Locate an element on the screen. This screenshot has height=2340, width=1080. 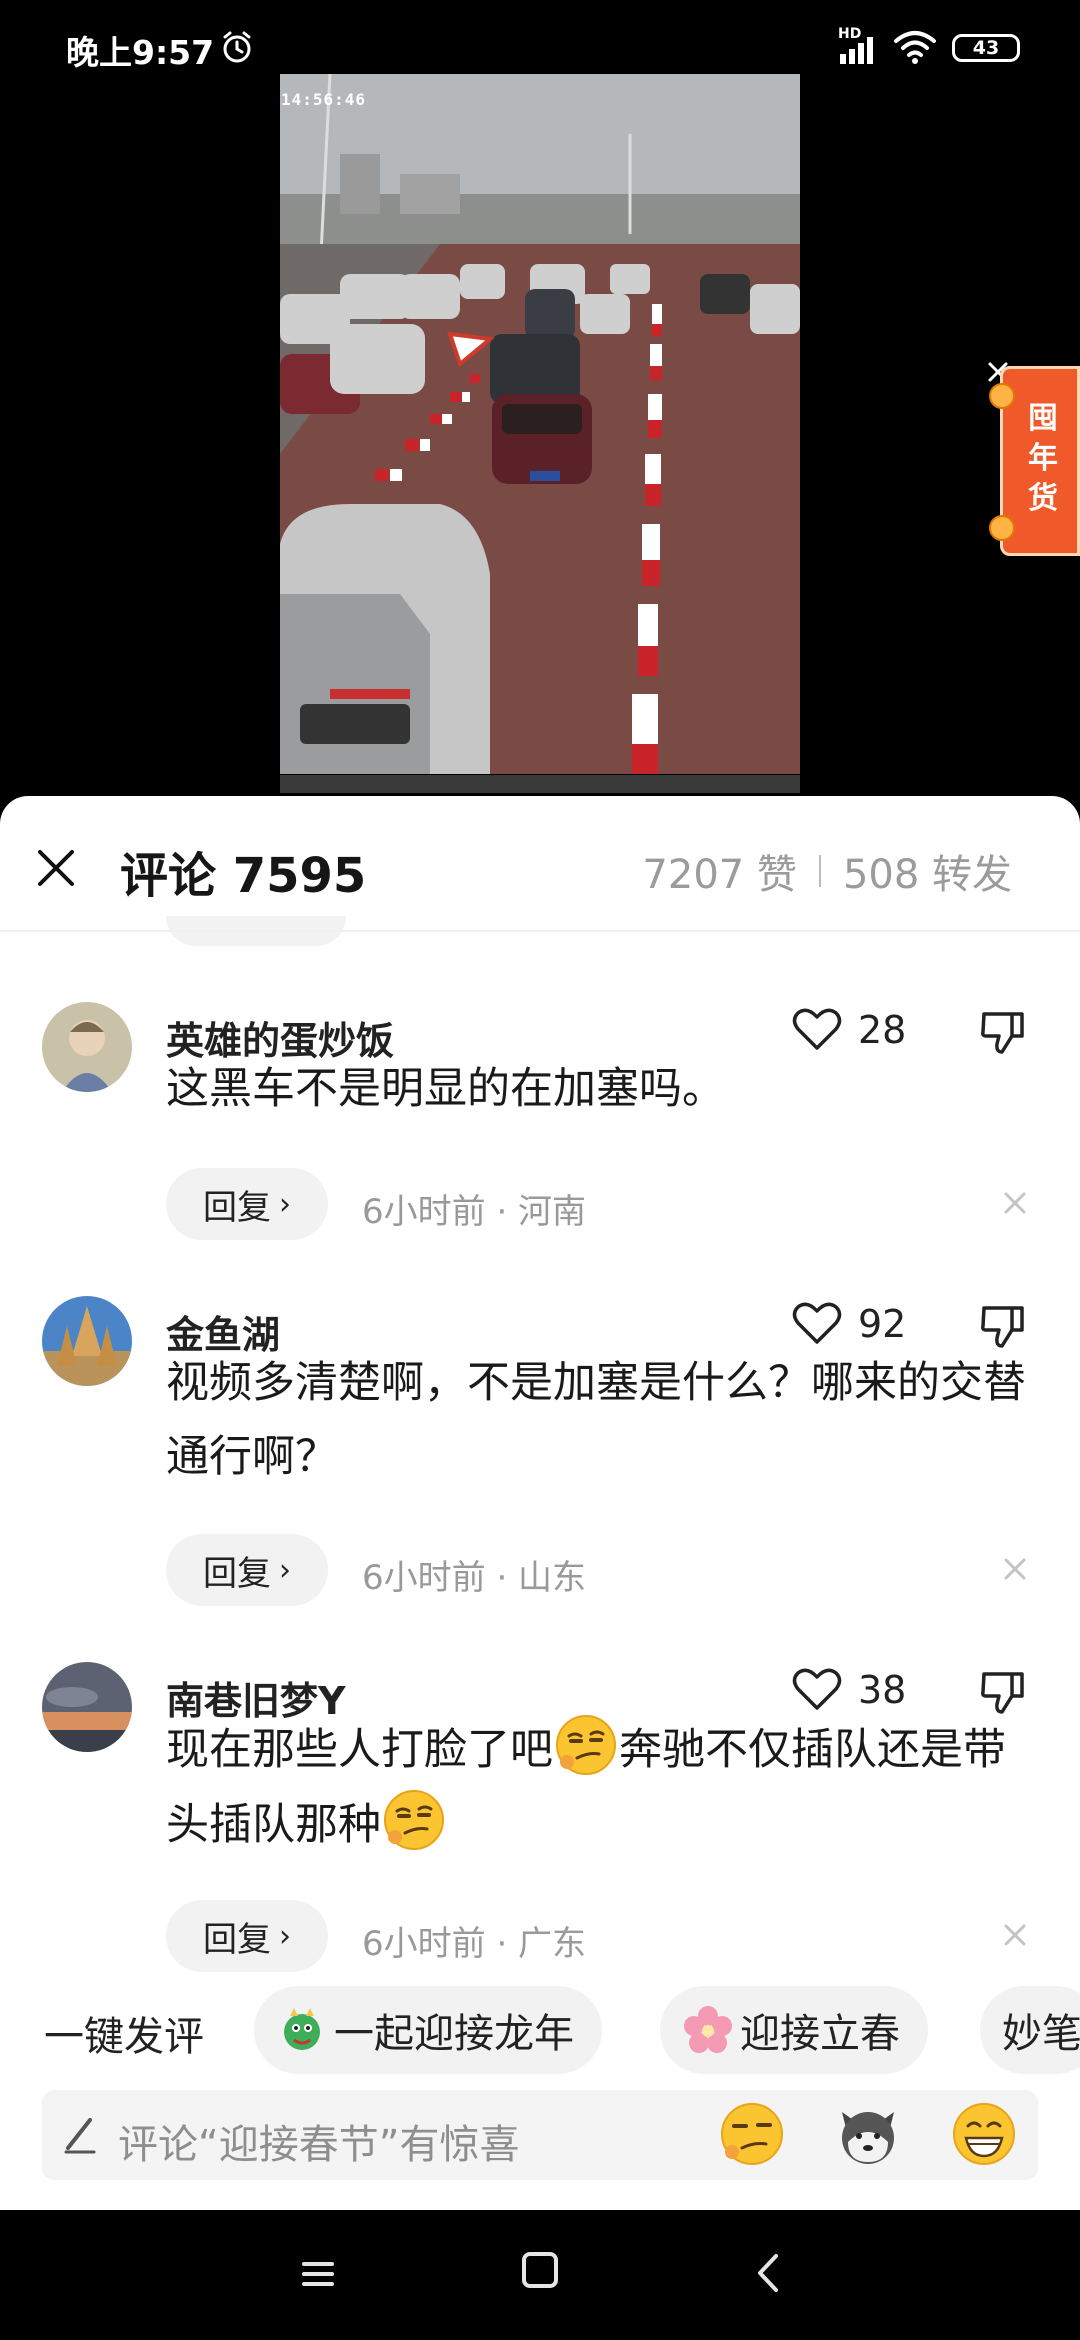
like-button: 38 is located at coordinates (850, 1690).